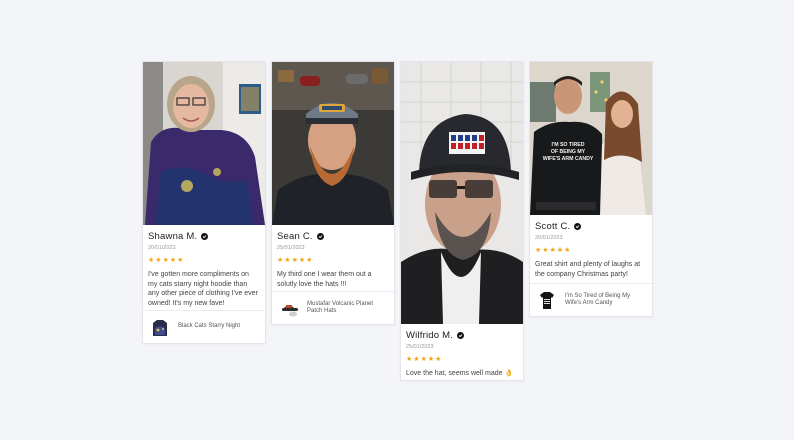 This screenshot has width=794, height=440. What do you see at coordinates (568, 145) in the screenshot?
I see `shirt-print-line: I'M SO TIRED` at bounding box center [568, 145].